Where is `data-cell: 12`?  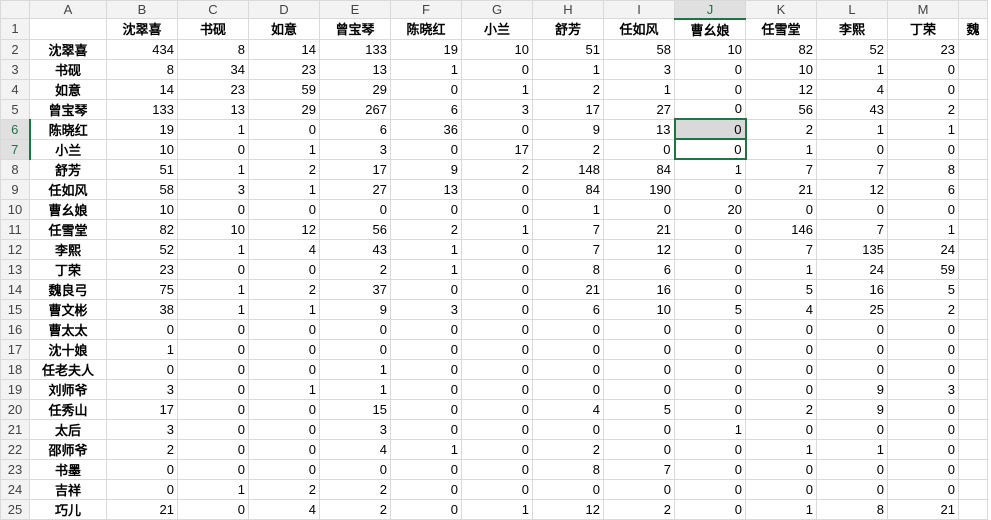 data-cell: 12 is located at coordinates (639, 249).